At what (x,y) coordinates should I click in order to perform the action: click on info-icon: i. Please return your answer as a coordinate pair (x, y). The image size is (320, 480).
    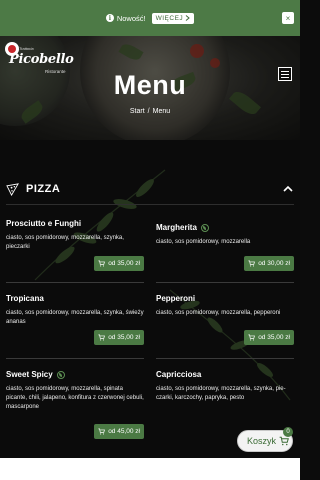
    Looking at the image, I should click on (109, 18).